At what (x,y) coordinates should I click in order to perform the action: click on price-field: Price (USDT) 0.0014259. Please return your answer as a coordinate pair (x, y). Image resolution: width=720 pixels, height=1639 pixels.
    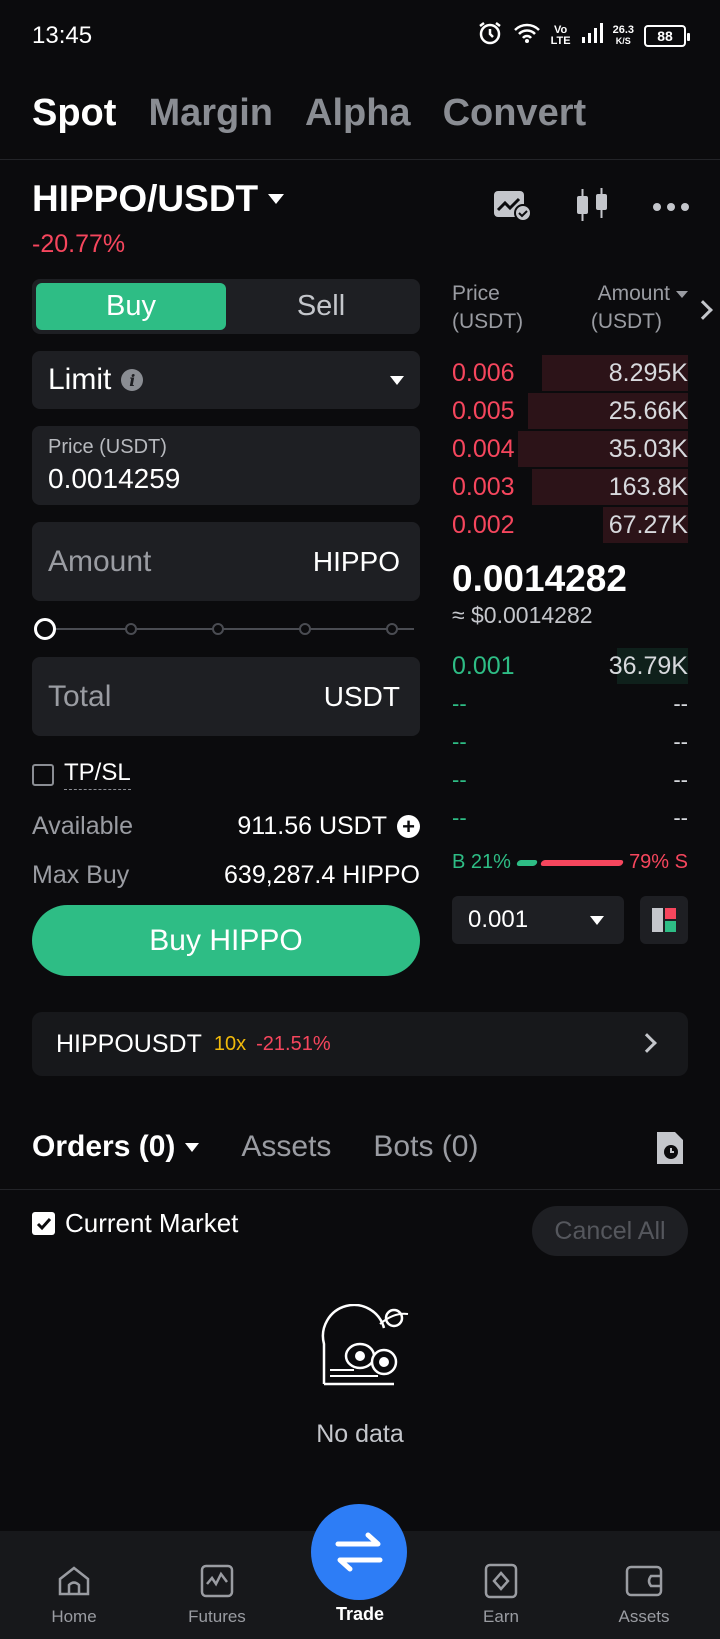
    Looking at the image, I should click on (226, 465).